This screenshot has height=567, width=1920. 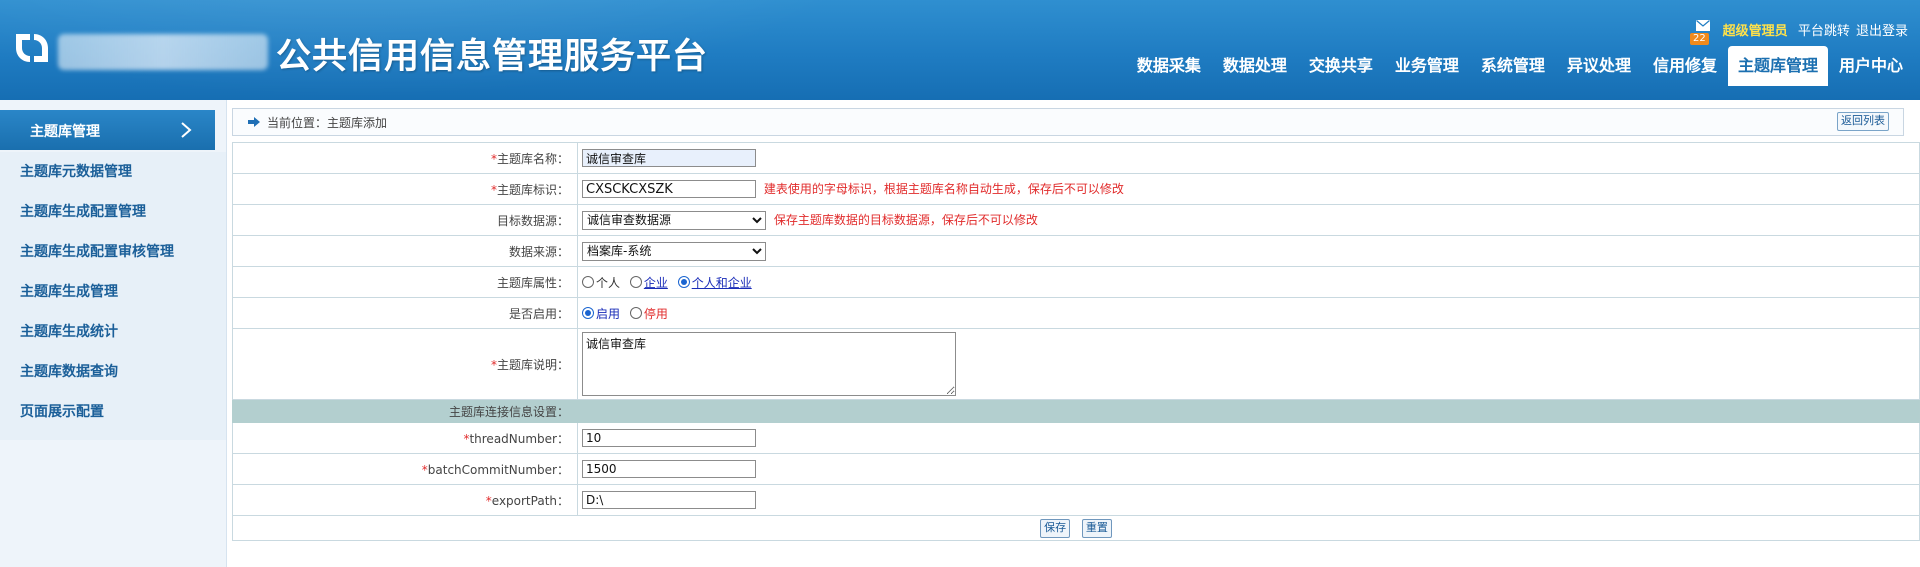 What do you see at coordinates (1076, 313) in the screenshot?
I see `form-row-enabled: 是否启用： 启用 停用` at bounding box center [1076, 313].